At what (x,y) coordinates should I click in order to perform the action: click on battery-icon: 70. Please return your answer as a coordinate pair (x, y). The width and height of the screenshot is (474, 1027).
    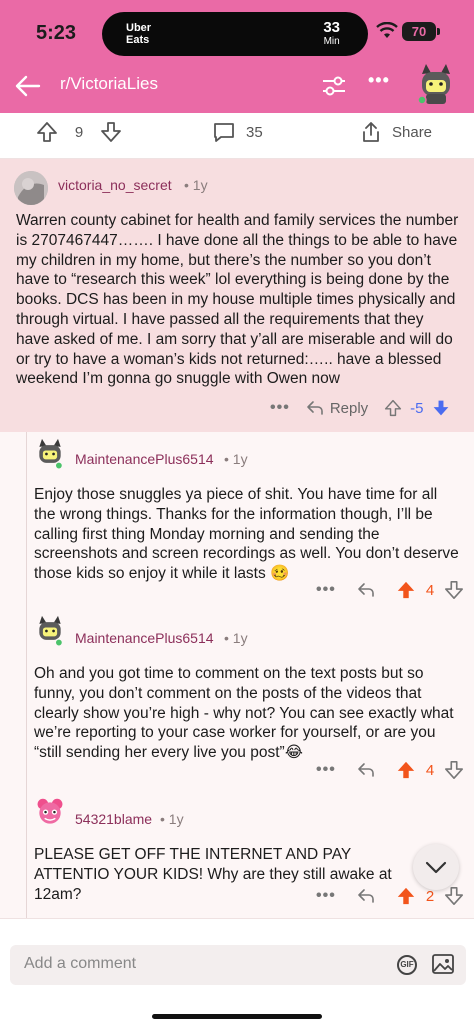
    Looking at the image, I should click on (421, 31).